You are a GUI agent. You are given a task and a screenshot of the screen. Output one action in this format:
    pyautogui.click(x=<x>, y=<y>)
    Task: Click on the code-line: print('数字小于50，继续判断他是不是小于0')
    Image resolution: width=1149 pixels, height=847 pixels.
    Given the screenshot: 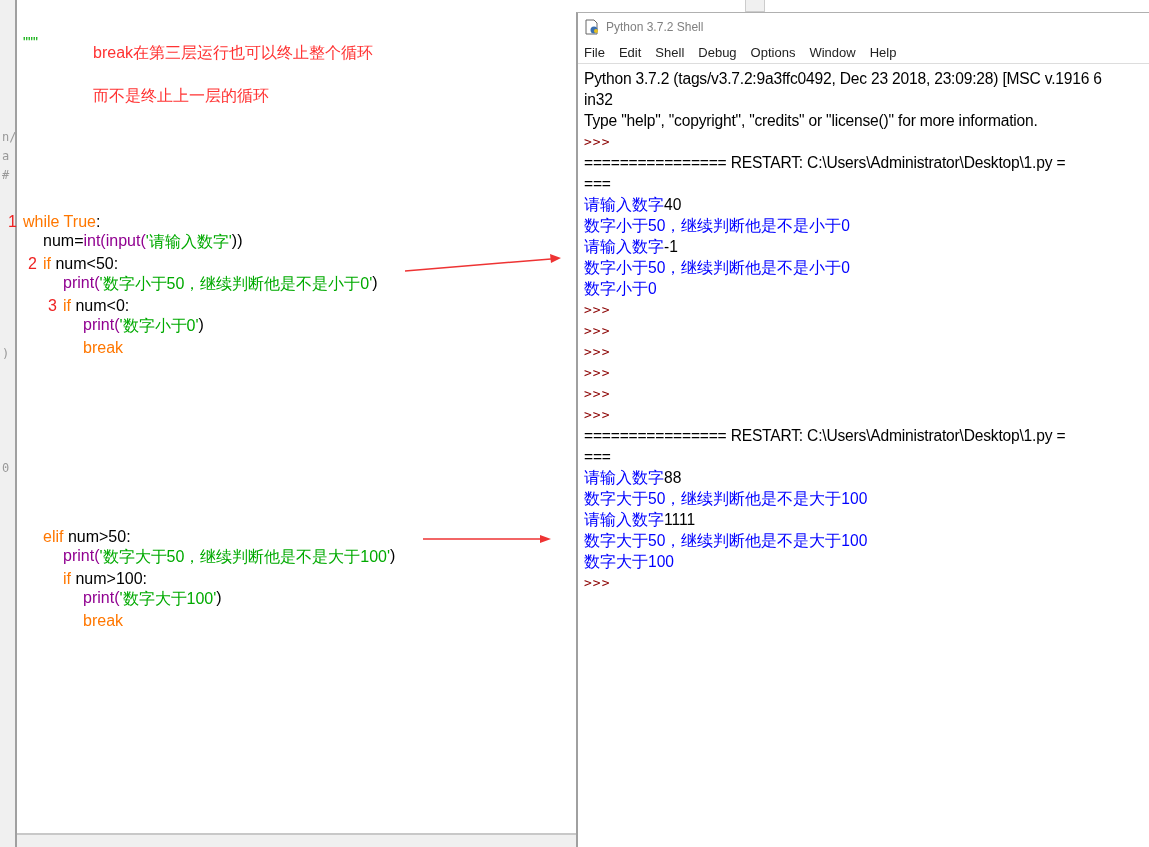 What is the action you would take?
    pyautogui.click(x=220, y=284)
    